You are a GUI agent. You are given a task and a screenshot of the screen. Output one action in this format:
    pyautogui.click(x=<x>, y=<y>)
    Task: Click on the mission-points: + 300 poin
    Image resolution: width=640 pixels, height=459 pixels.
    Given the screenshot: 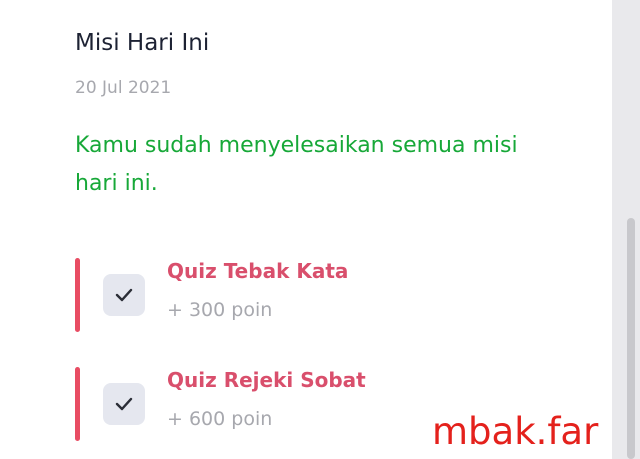 What is the action you would take?
    pyautogui.click(x=220, y=310)
    